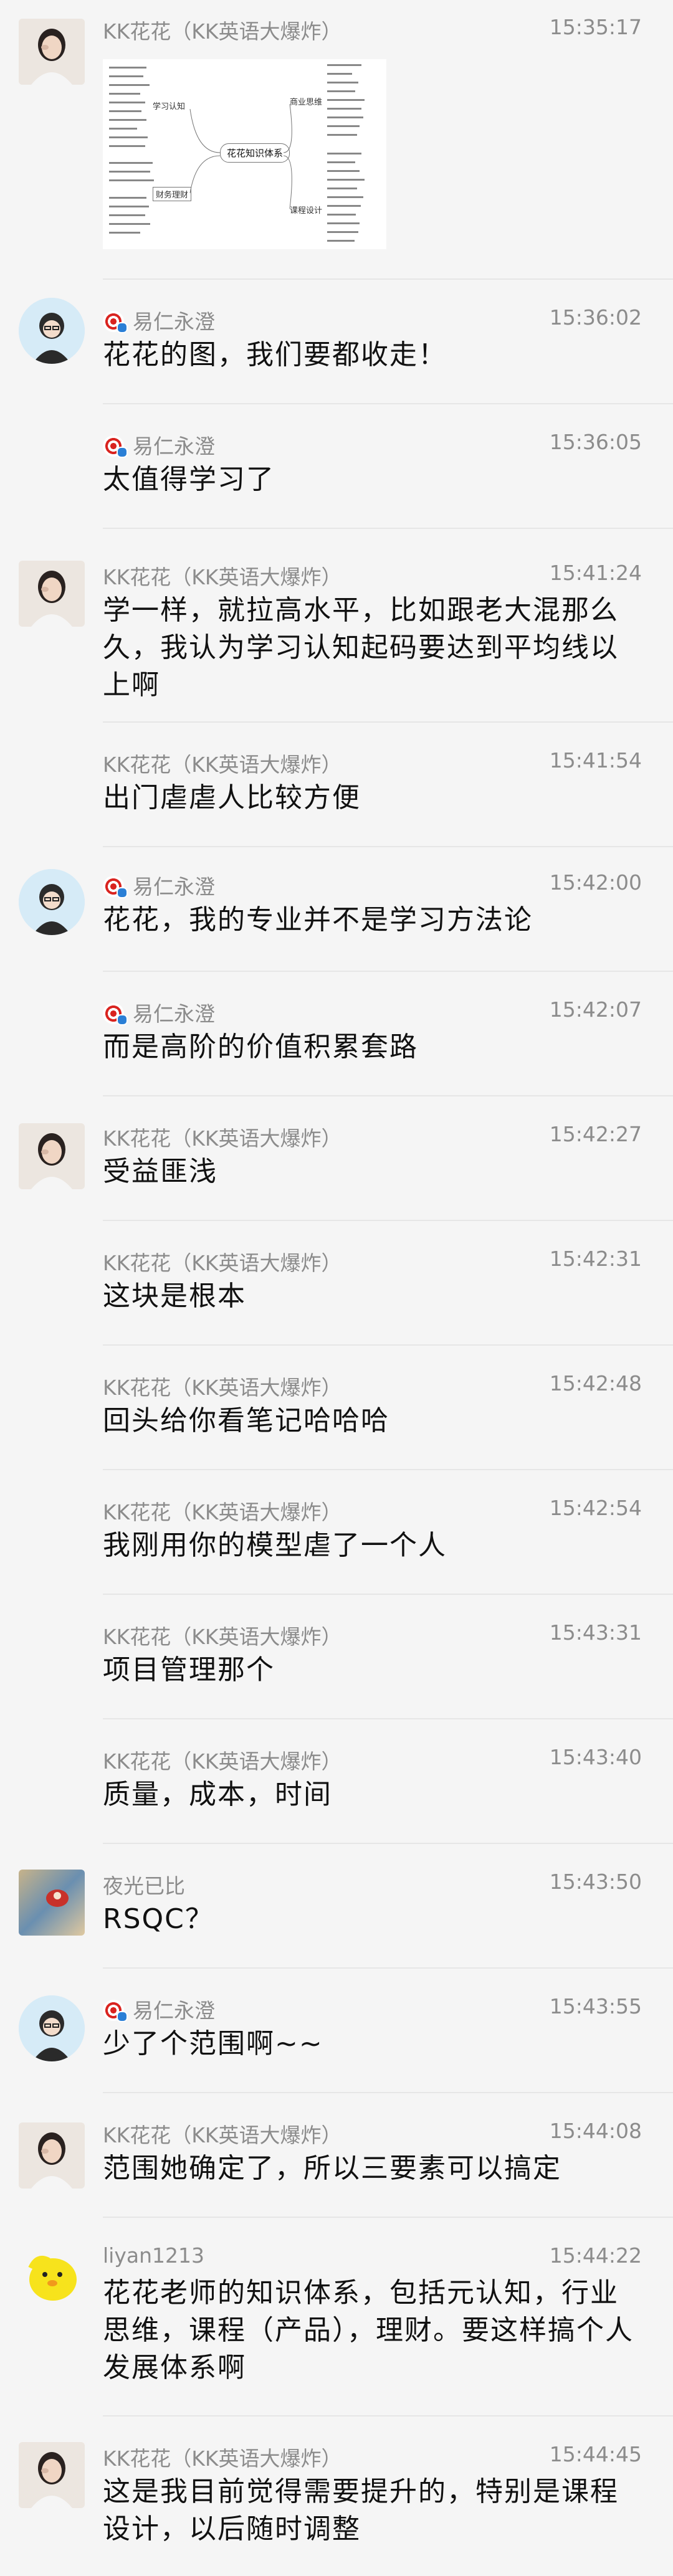  Describe the element at coordinates (275, 355) in the screenshot. I see `message-text: 花花的图，我们要都收走！` at that location.